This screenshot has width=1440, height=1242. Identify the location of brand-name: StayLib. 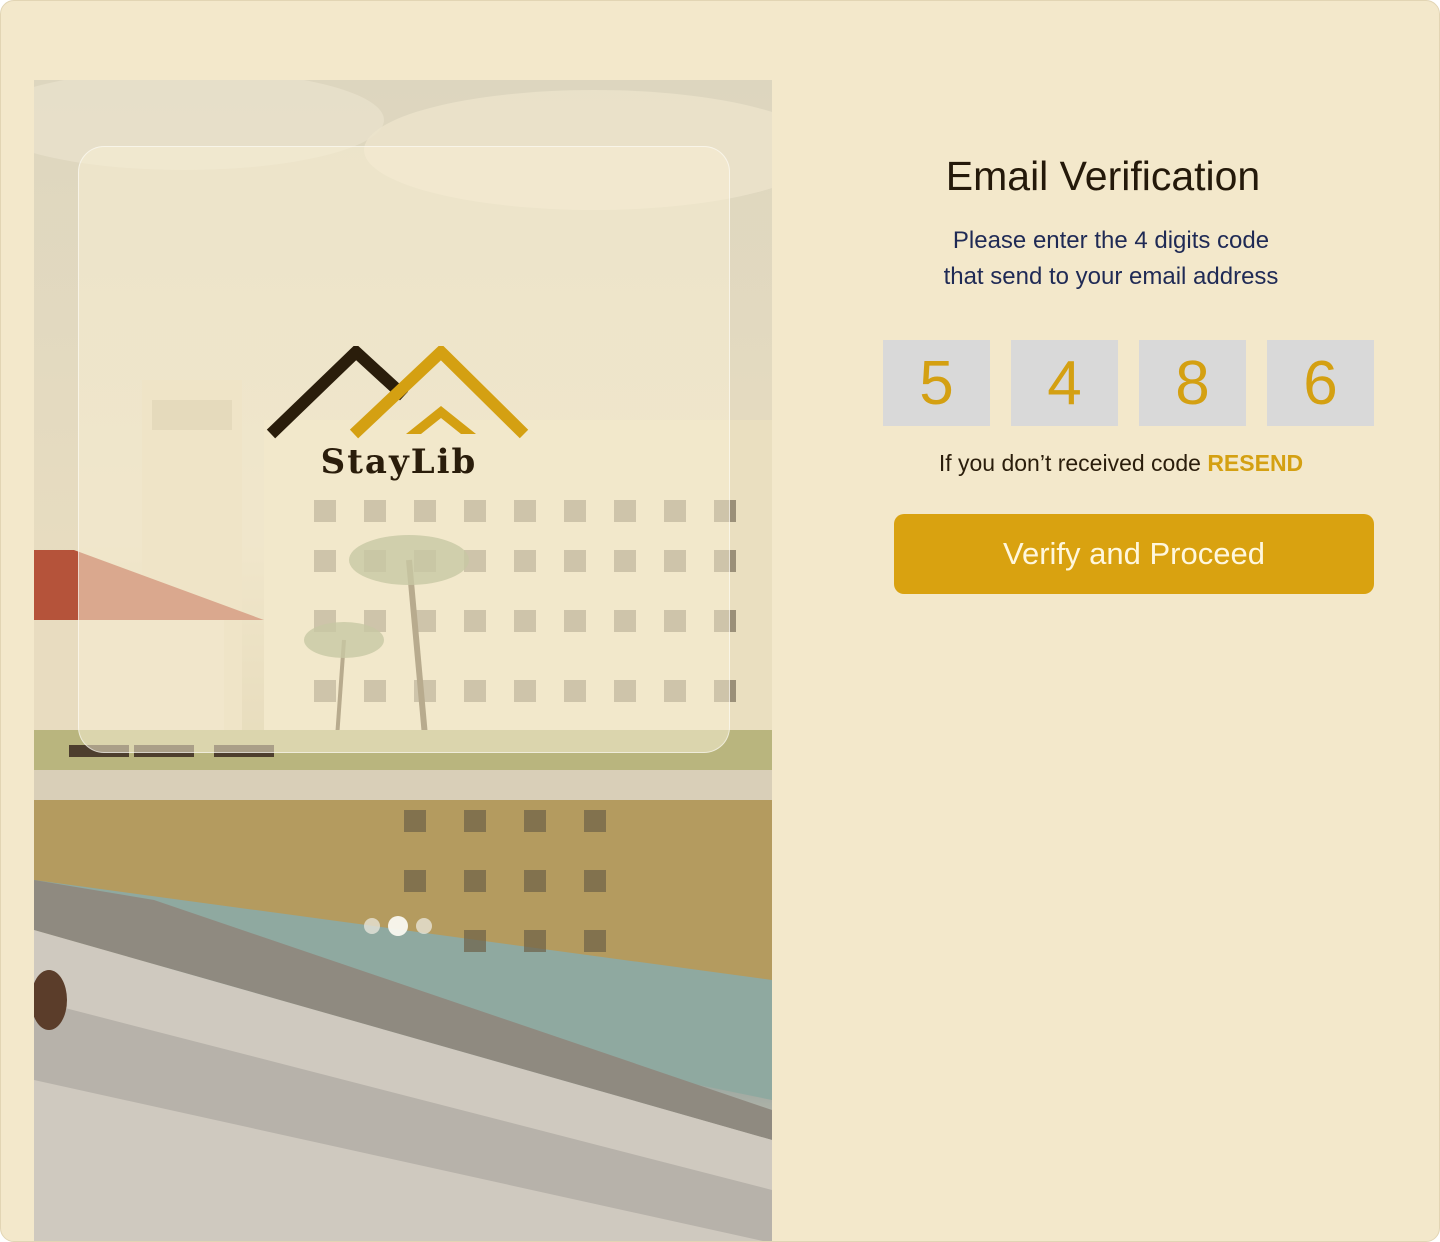
(399, 462).